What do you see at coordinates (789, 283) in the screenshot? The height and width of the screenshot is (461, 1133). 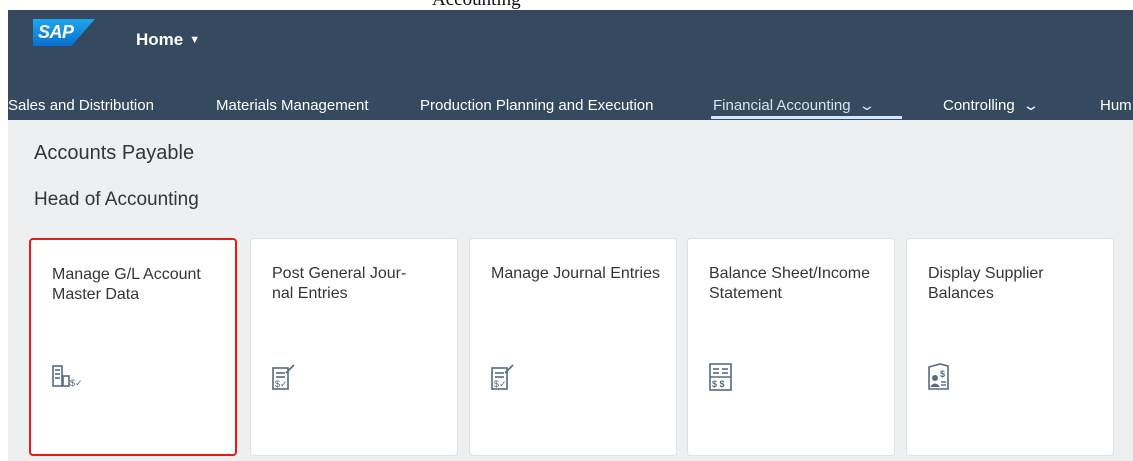 I see `tile-title: Balance Sheet/Income Statement` at bounding box center [789, 283].